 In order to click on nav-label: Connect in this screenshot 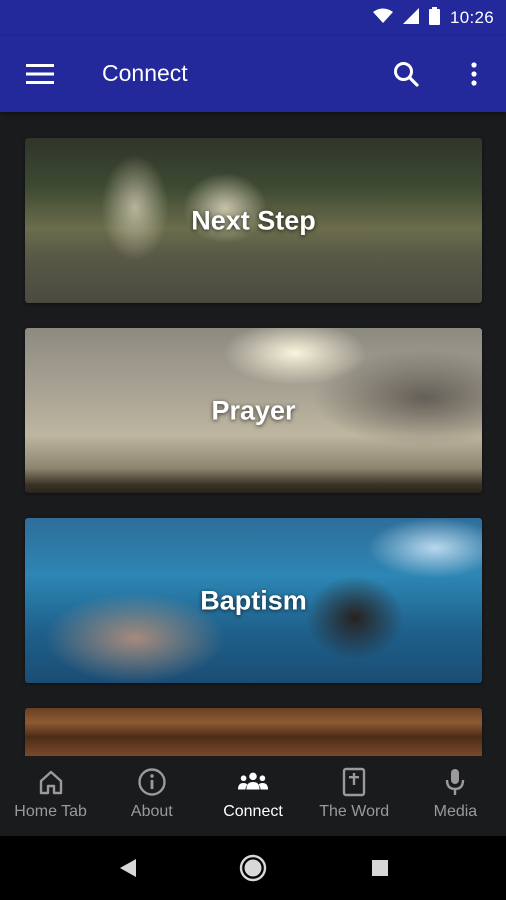, I will do `click(253, 811)`.